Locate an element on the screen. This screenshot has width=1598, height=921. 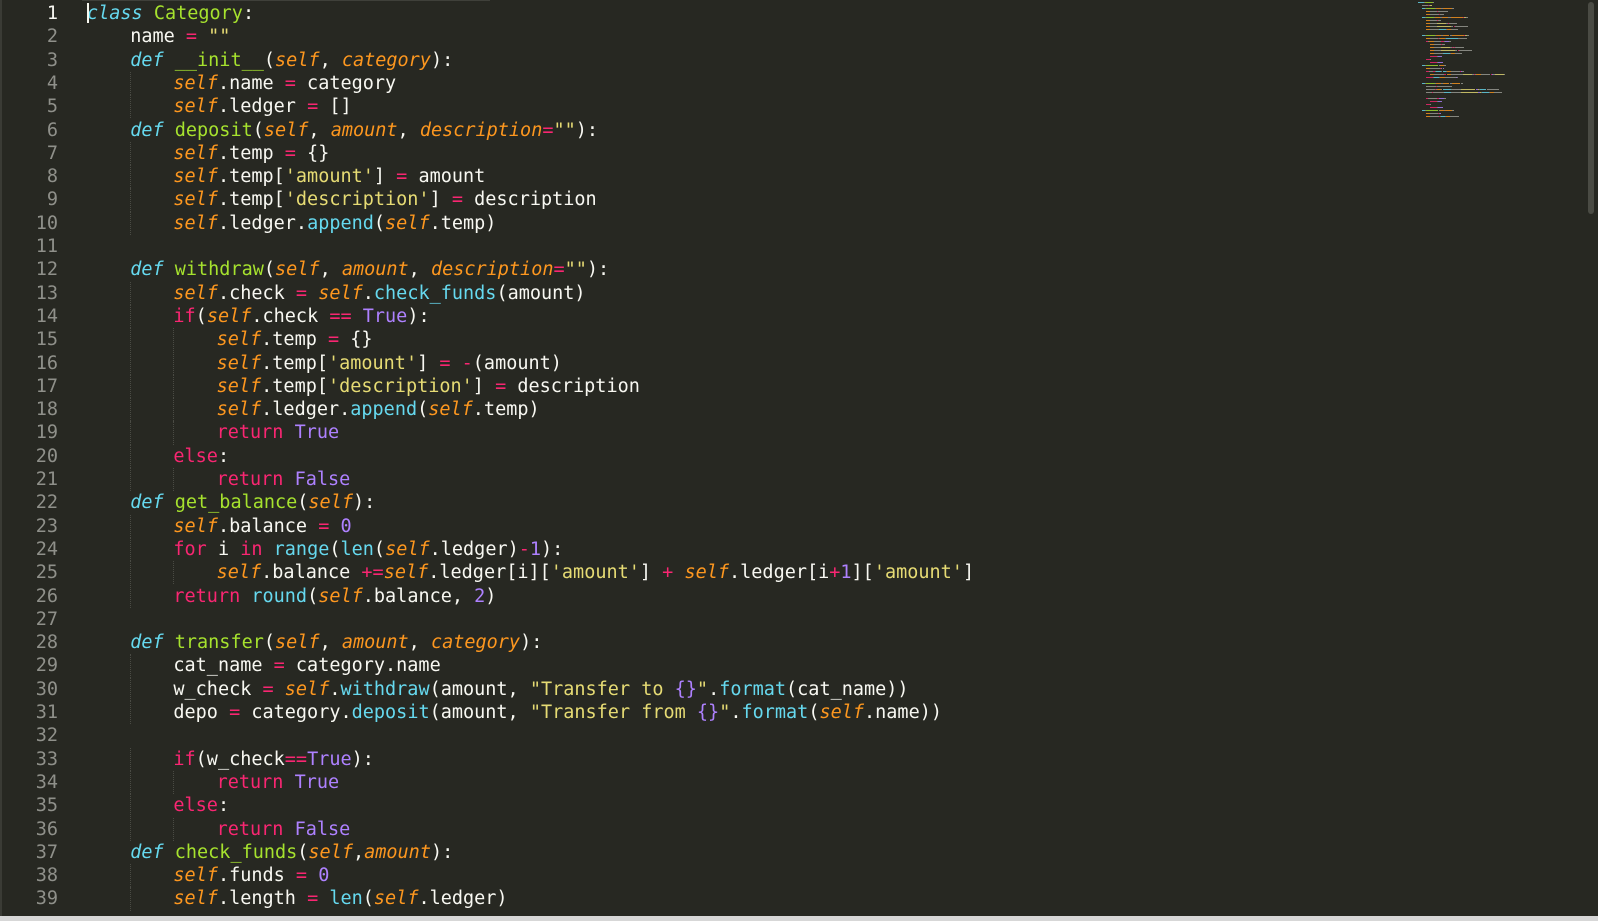
line-number: 6 is located at coordinates (52, 130).